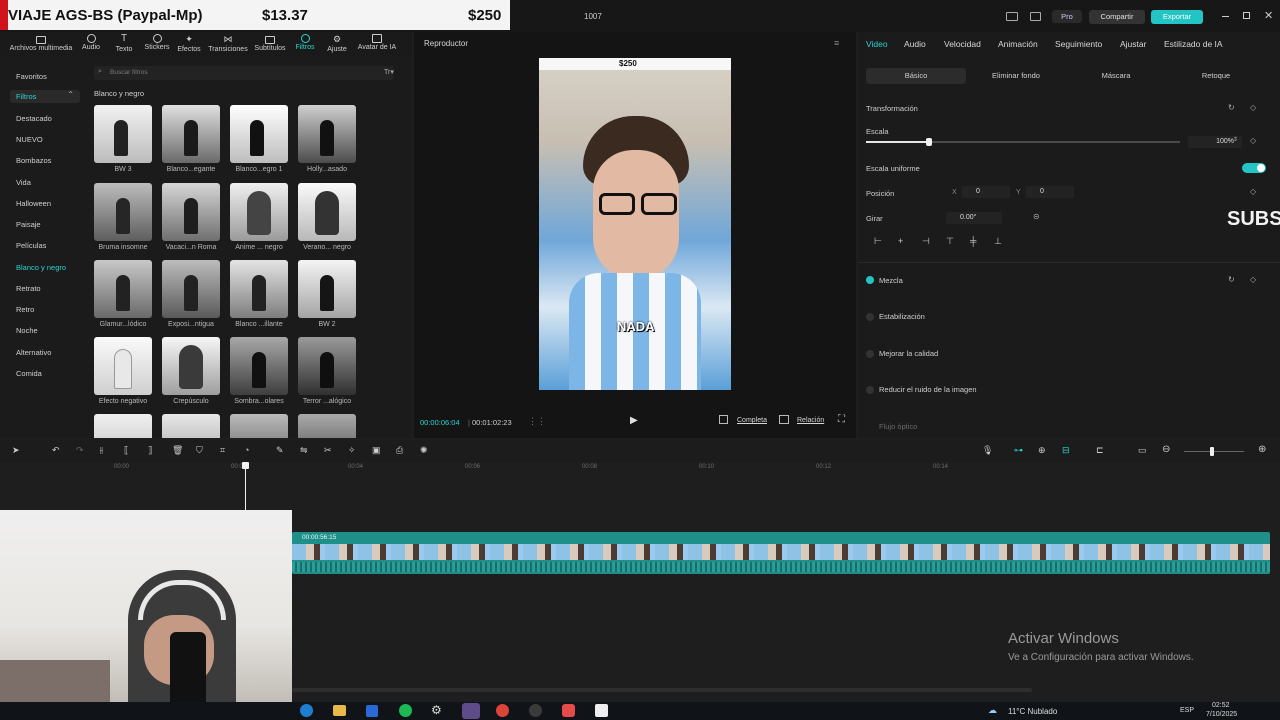 The image size is (1280, 720). What do you see at coordinates (1253, 279) in the screenshot?
I see `keyframe-icon: ◇` at bounding box center [1253, 279].